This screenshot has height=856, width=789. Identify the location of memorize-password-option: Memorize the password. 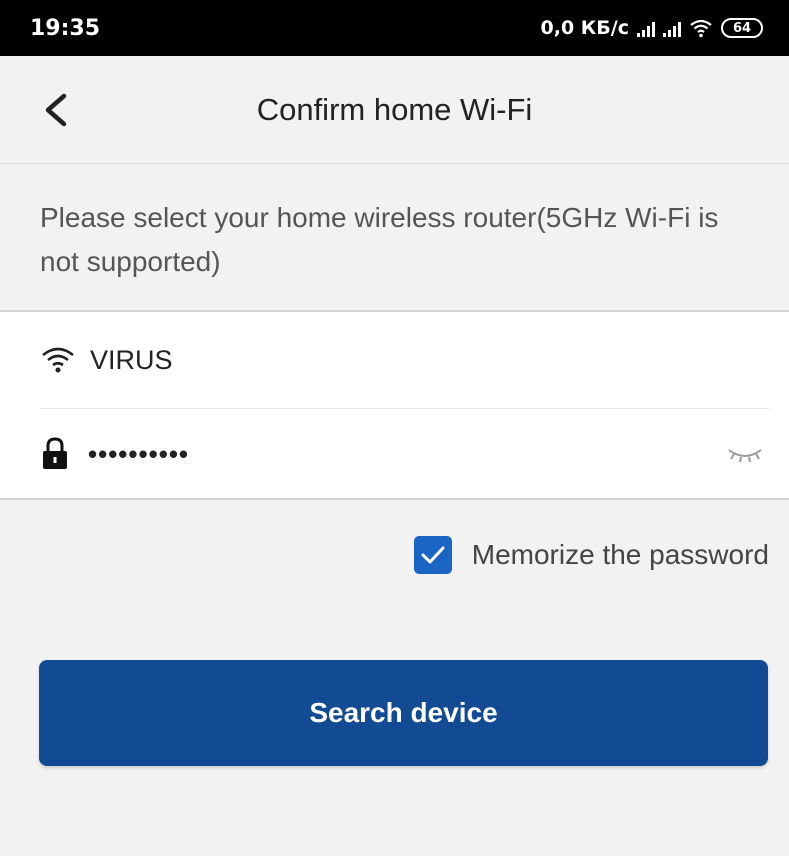
(591, 555).